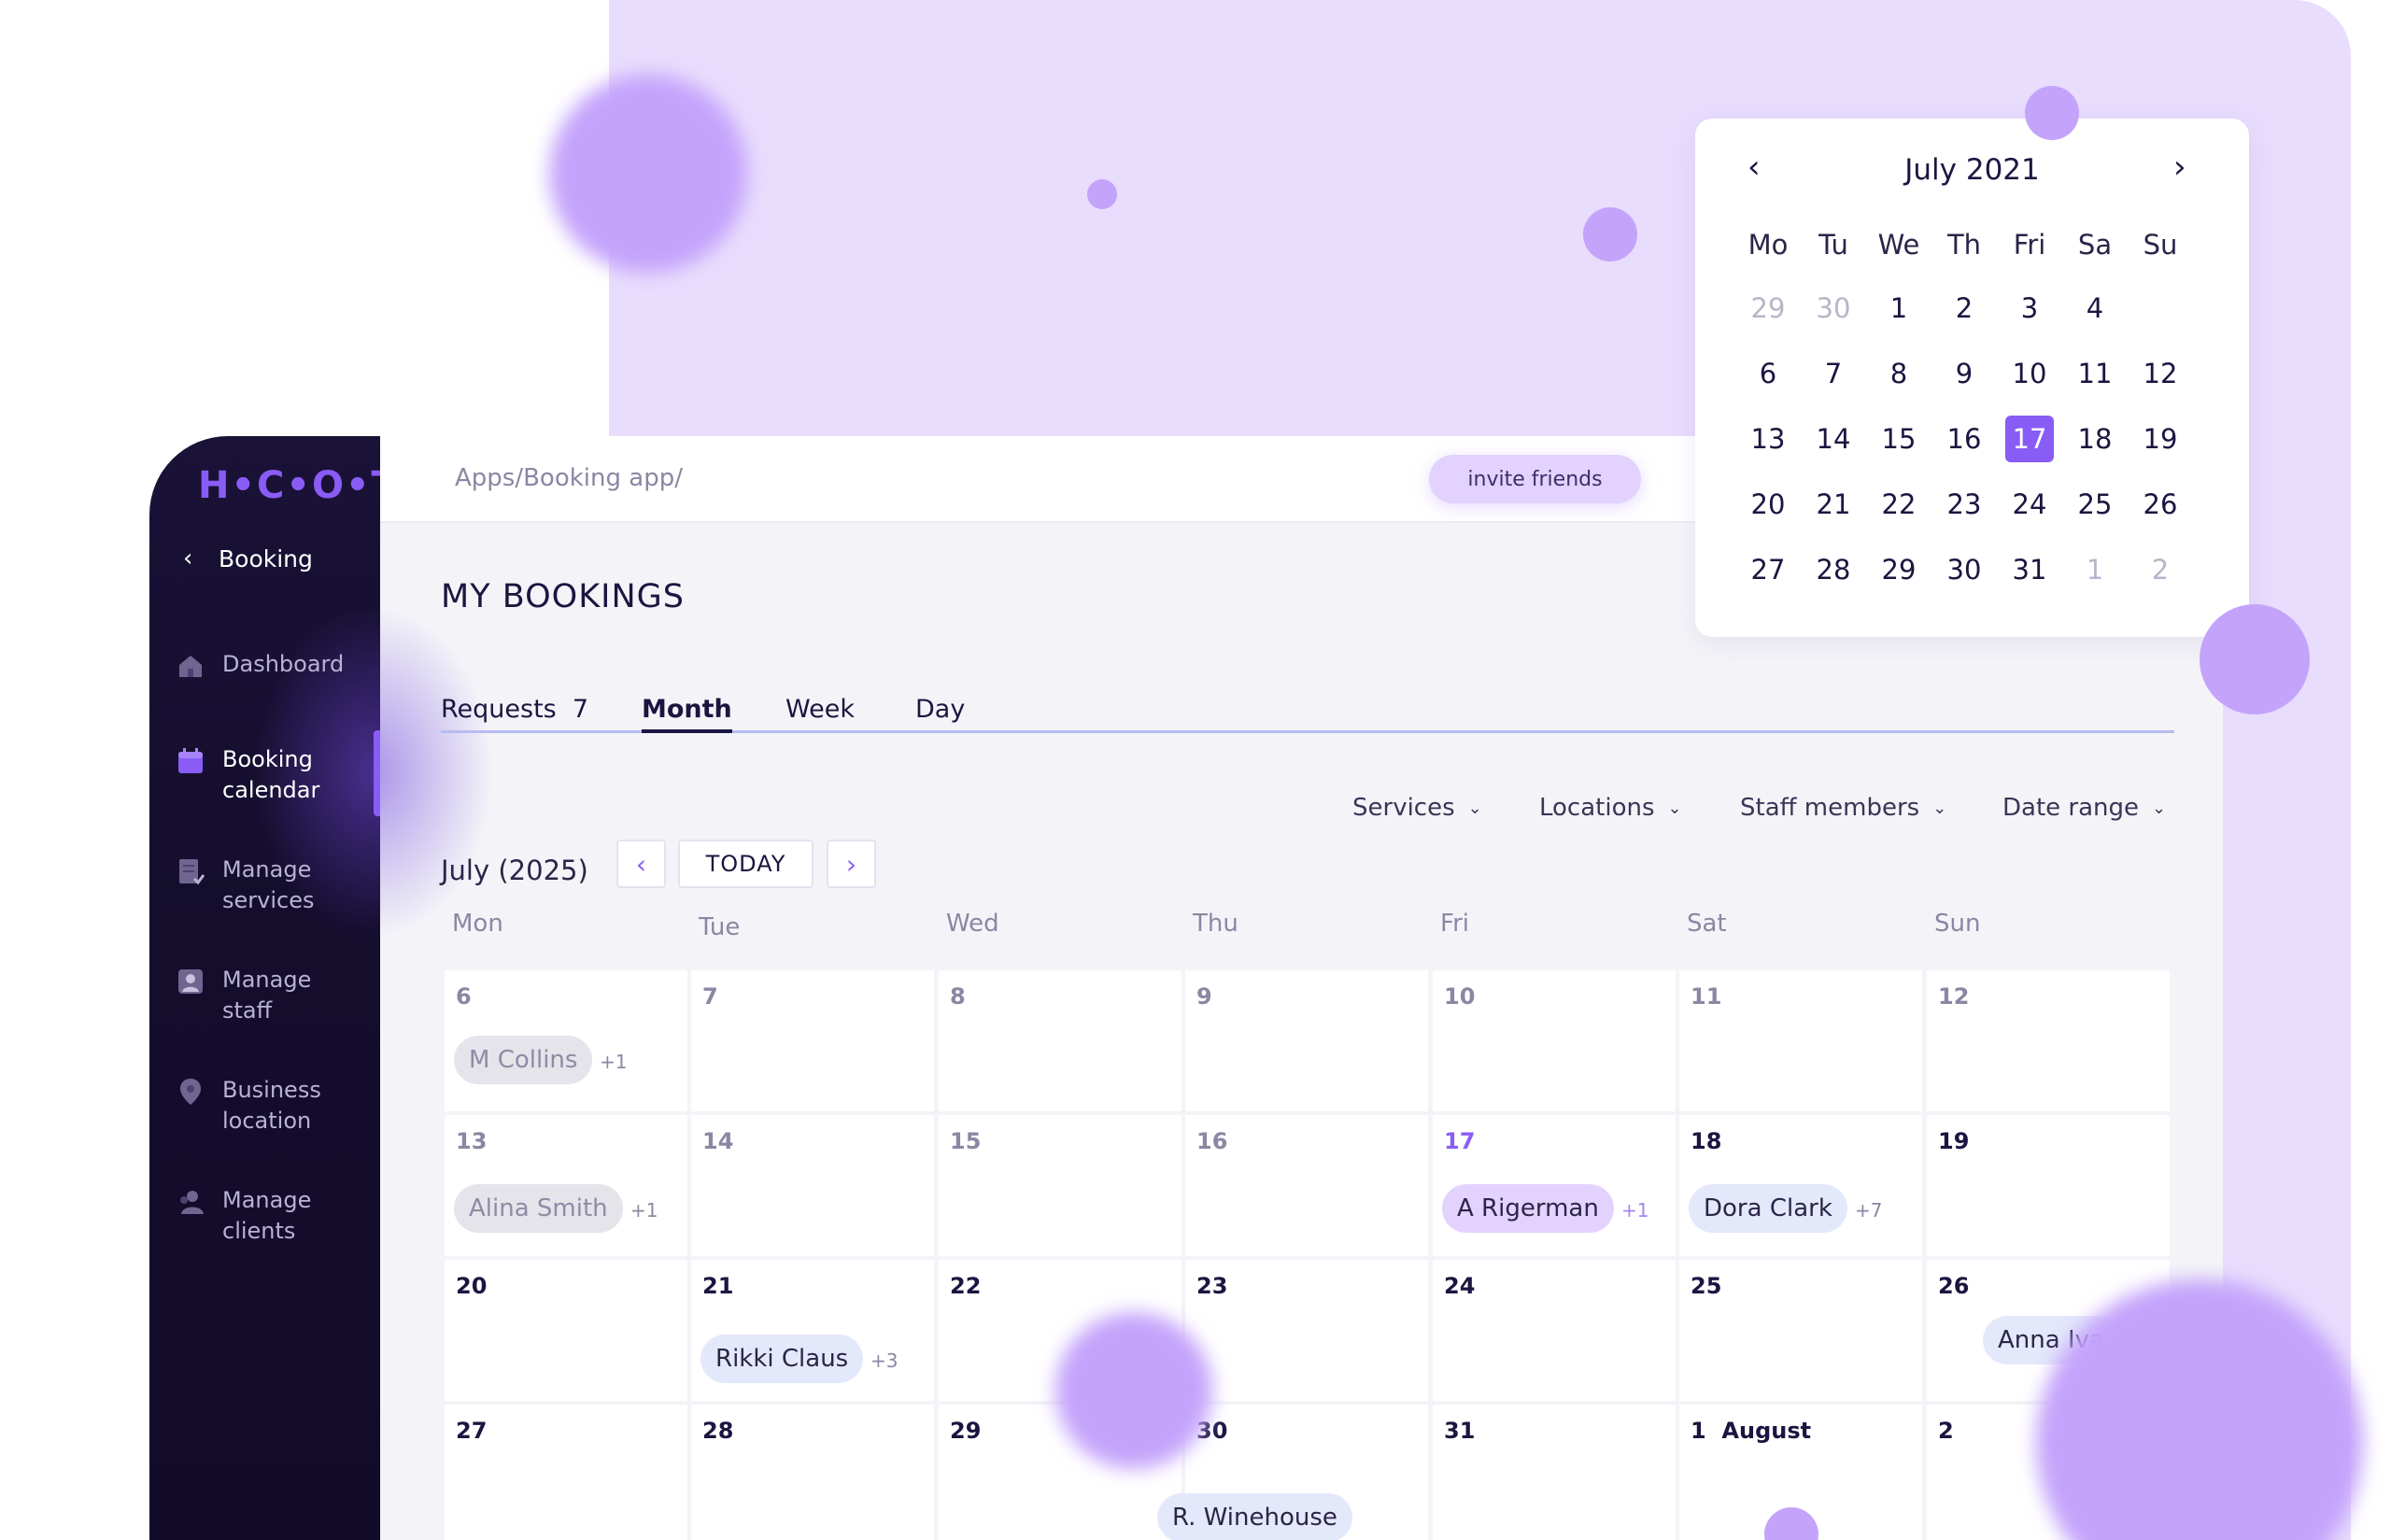 The width and height of the screenshot is (2391, 1540). I want to click on calendar-day-cell: 31, so click(1554, 1472).